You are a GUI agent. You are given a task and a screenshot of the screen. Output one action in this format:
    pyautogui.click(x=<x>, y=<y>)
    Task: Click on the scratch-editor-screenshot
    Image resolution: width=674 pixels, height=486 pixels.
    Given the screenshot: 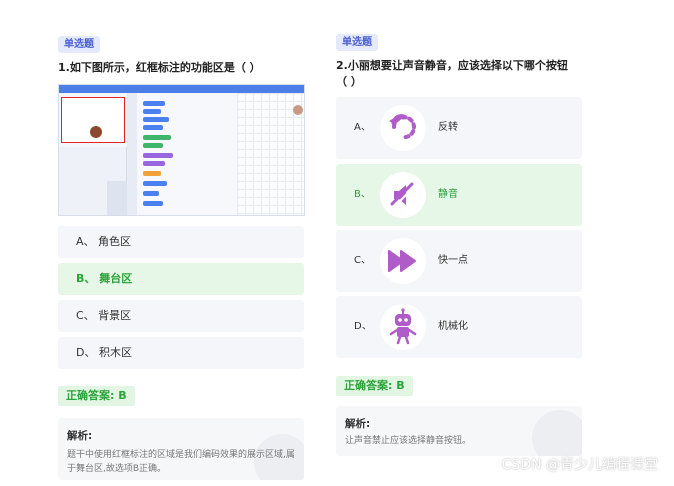 What is the action you would take?
    pyautogui.click(x=181, y=150)
    